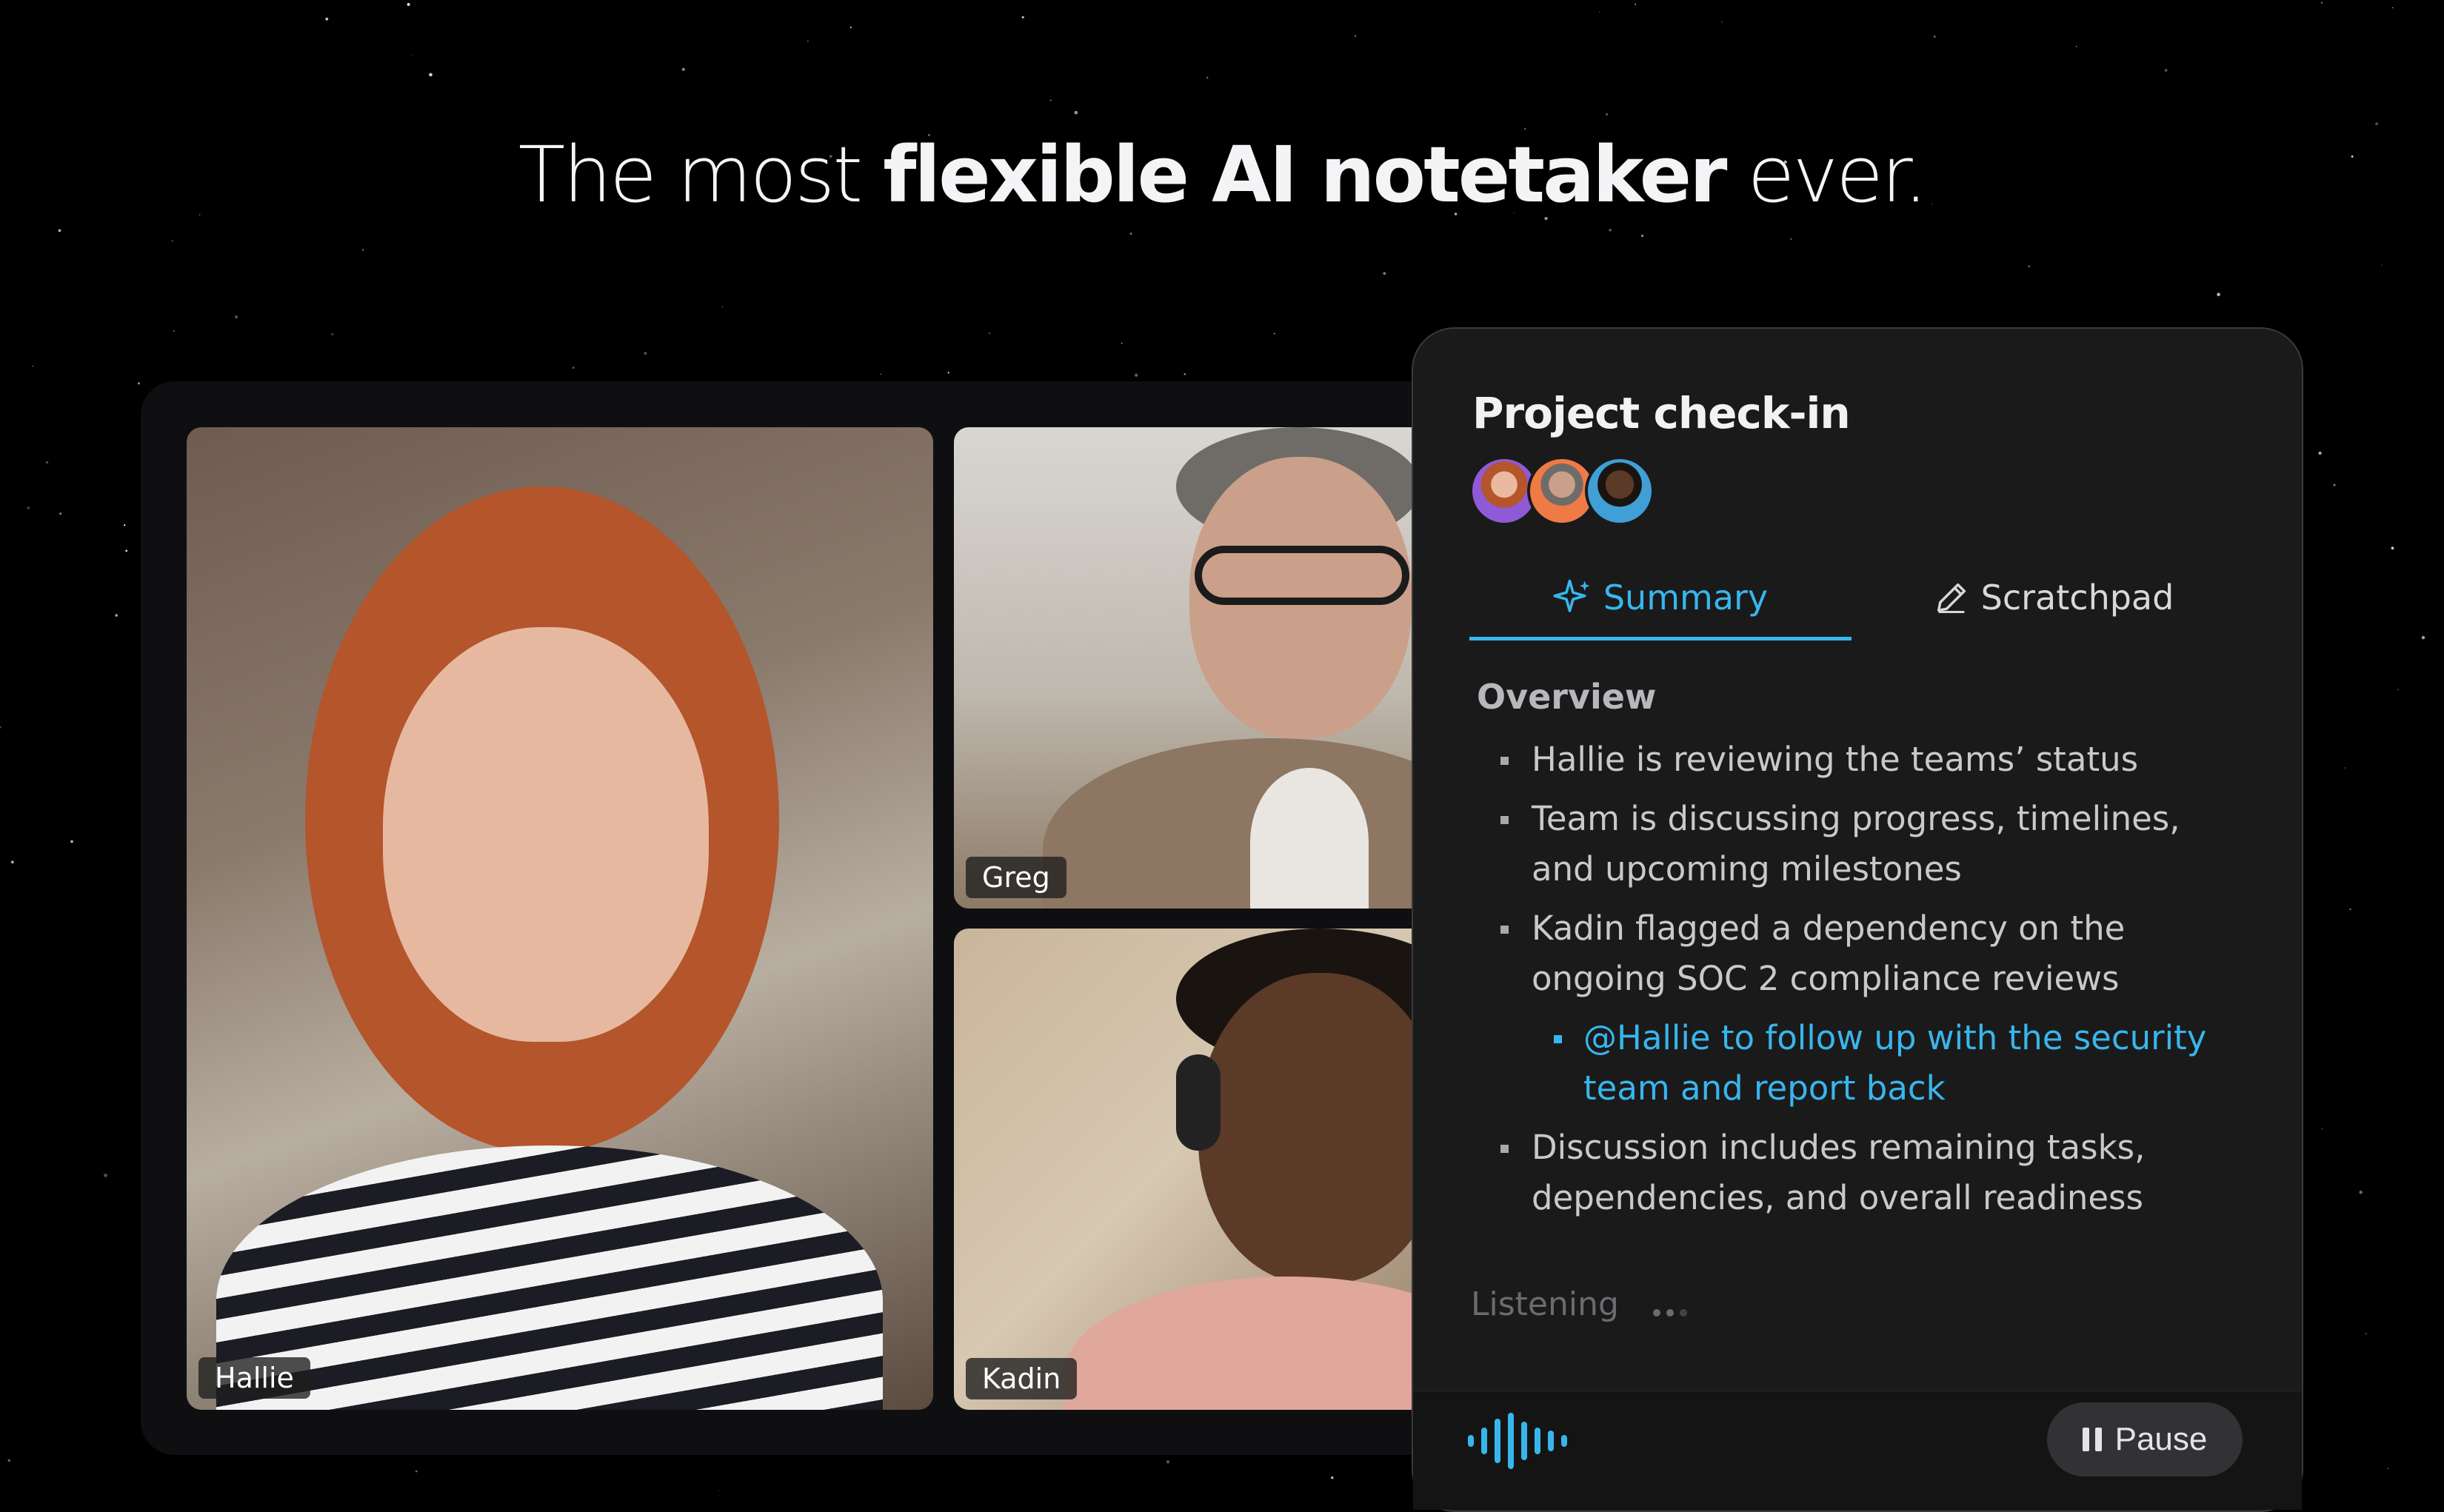 The image size is (2444, 1512). I want to click on video-tile-kadin: Kadin, so click(1213, 1169).